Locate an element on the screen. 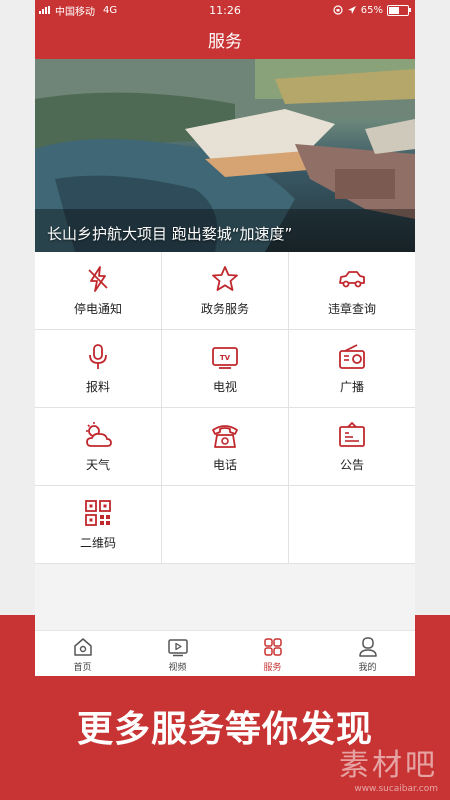 The width and height of the screenshot is (450, 800). service-radio: 广播 is located at coordinates (352, 368).